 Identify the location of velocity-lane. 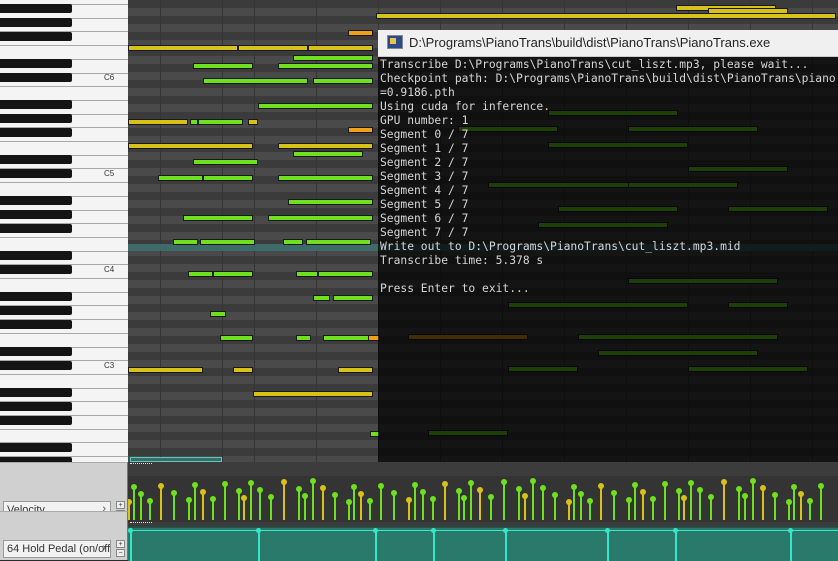
(483, 499).